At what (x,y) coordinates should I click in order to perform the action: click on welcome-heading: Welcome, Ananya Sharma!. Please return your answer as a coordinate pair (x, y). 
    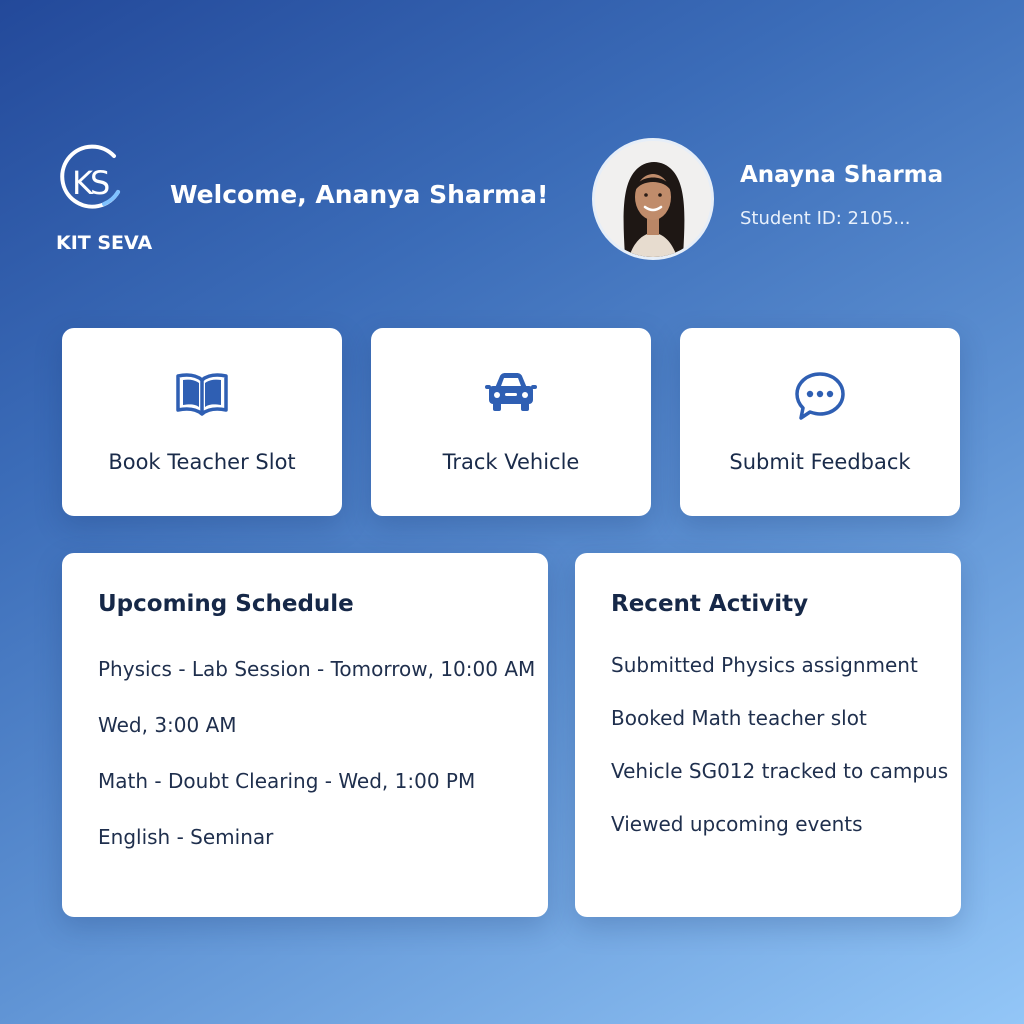
    Looking at the image, I should click on (359, 194).